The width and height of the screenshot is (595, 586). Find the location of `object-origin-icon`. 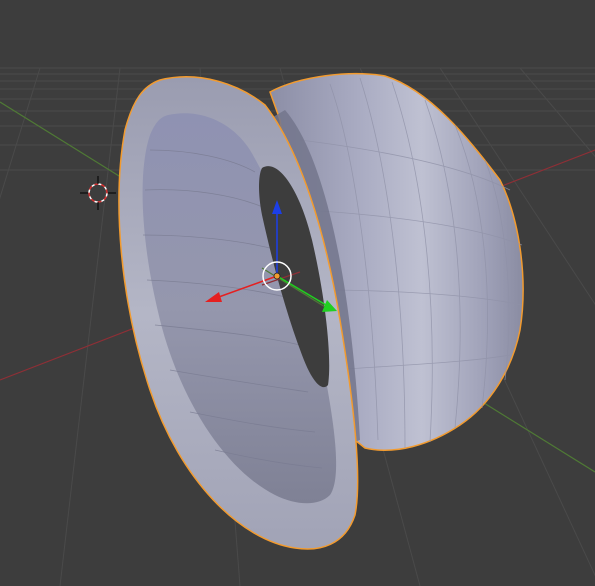

object-origin-icon is located at coordinates (277, 276).